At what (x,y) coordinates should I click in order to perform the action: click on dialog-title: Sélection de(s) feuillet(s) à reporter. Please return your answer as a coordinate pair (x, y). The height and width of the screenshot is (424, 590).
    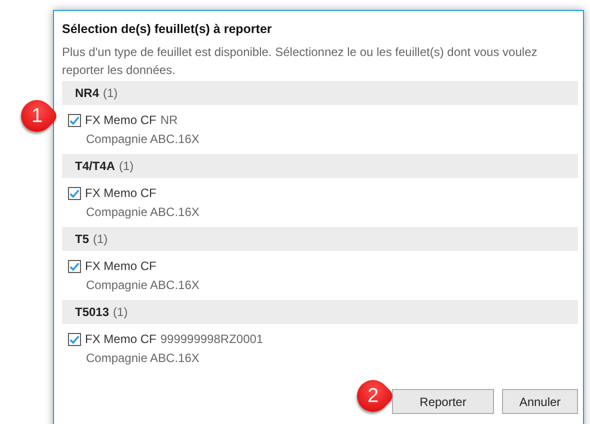
    Looking at the image, I should click on (167, 29).